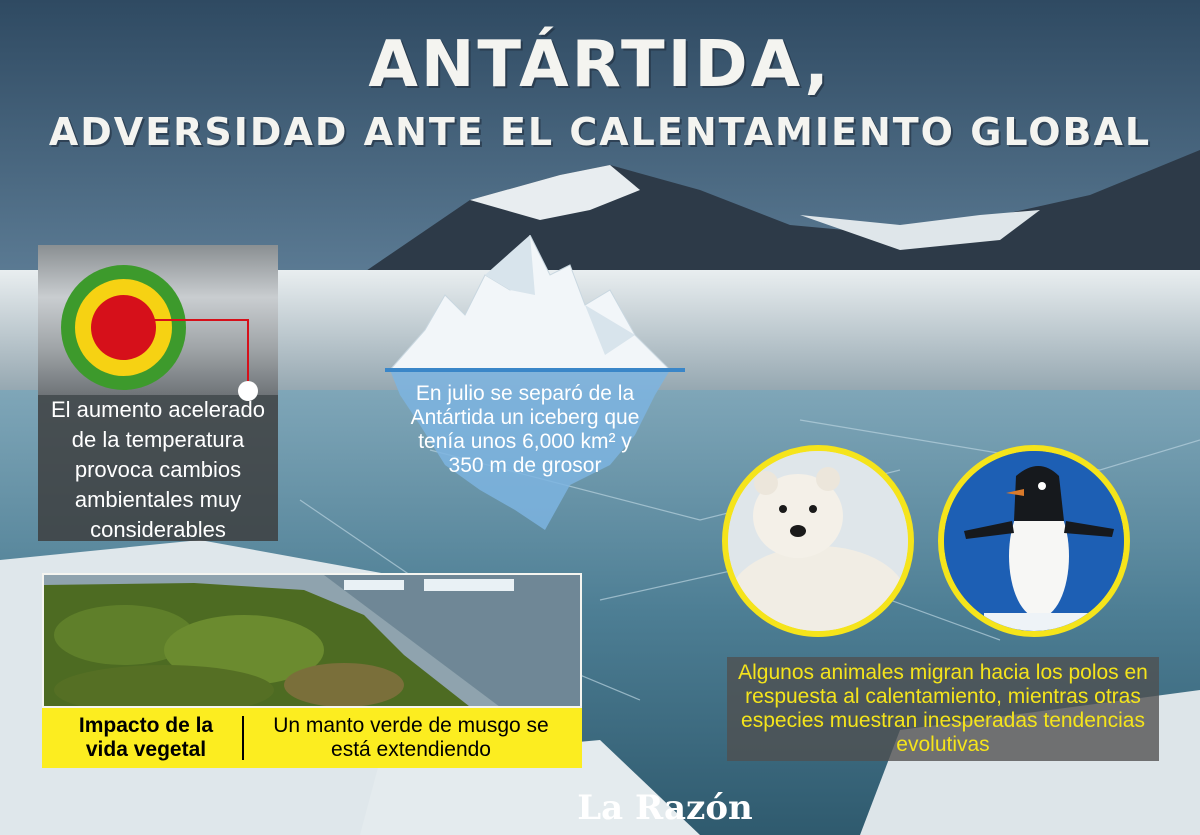 The image size is (1200, 835). I want to click on plant-heading: Impacto de la vida vegetal, so click(146, 737).